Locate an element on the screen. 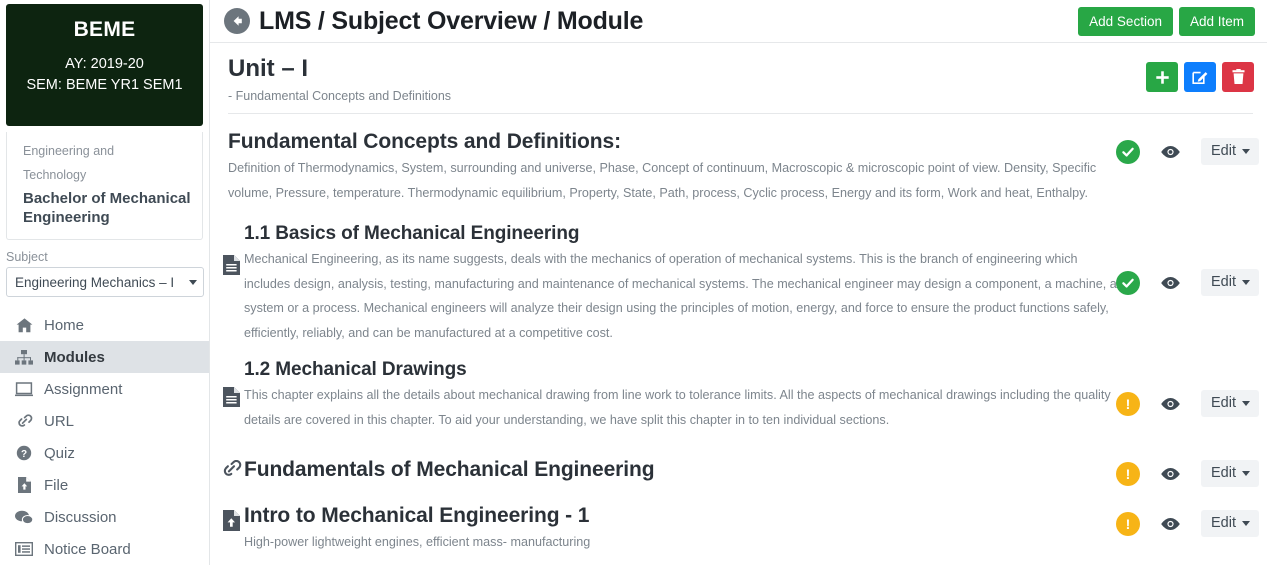 The image size is (1267, 565). subject-select-value: Engineering Mechanics – I is located at coordinates (95, 282).